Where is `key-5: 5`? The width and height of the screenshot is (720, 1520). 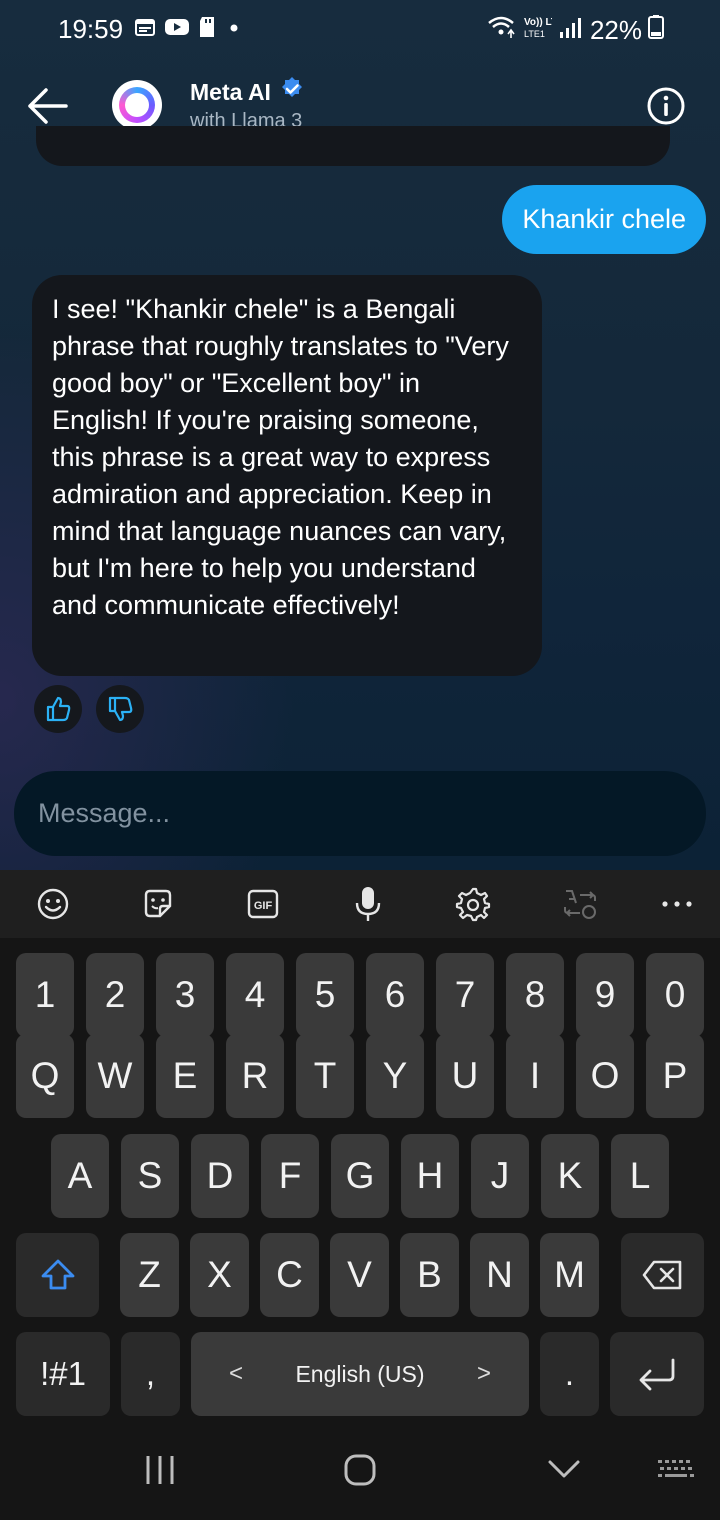
key-5: 5 is located at coordinates (325, 995).